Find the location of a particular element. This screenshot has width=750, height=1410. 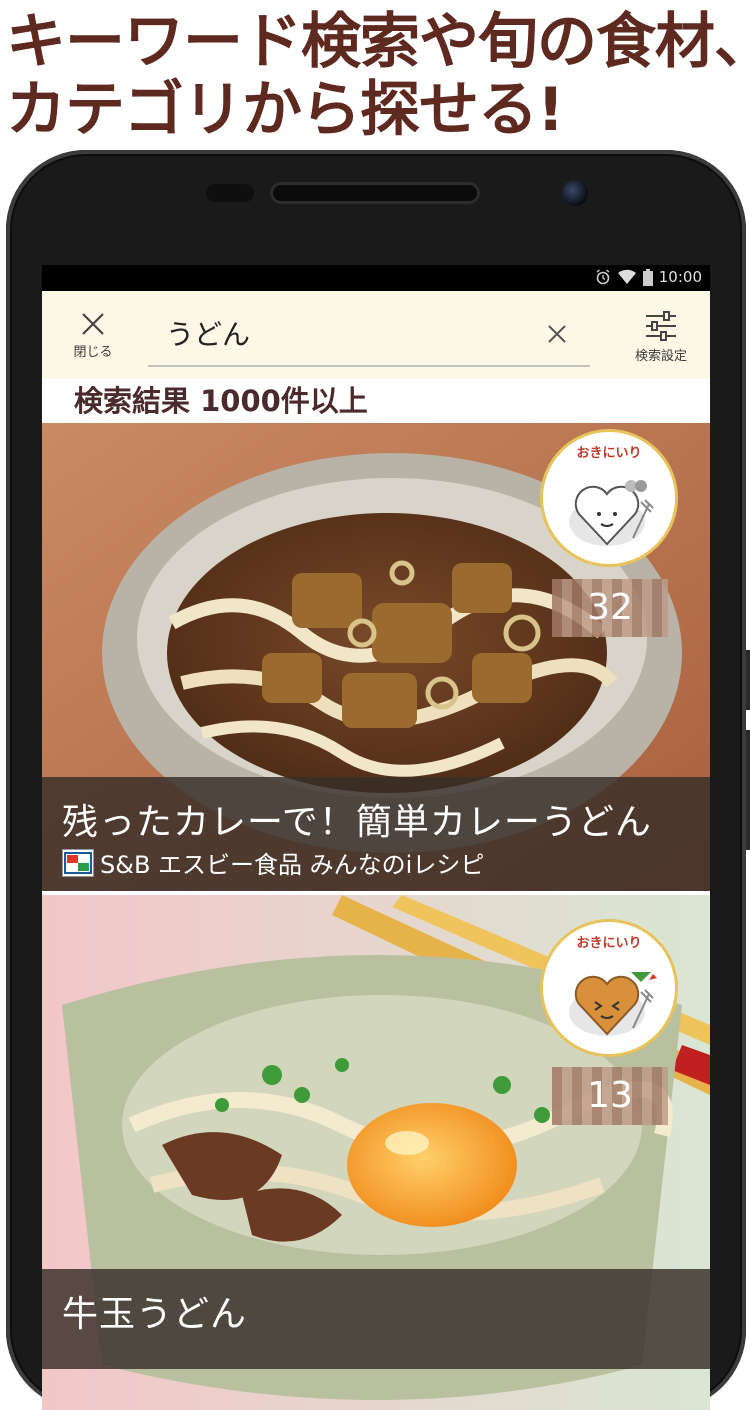

recipe-source: S&B エスビー食品 みんなのiレシピ is located at coordinates (273, 862).